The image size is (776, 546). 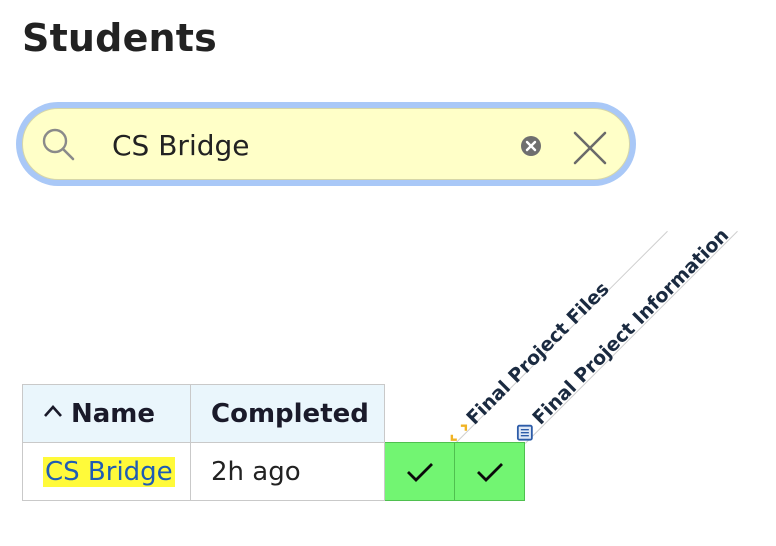 What do you see at coordinates (109, 471) in the screenshot?
I see `student-name-link: CS Bridge` at bounding box center [109, 471].